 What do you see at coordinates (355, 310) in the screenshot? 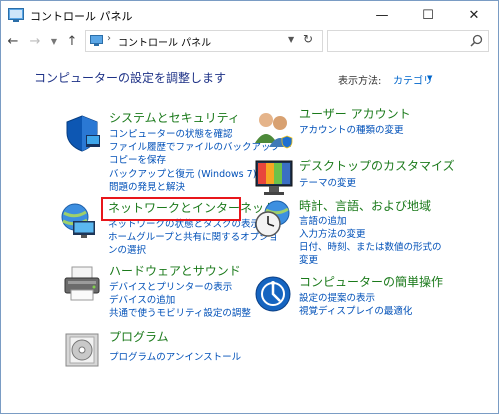
I see `category-link: 視覚ディスプレイの最適化` at bounding box center [355, 310].